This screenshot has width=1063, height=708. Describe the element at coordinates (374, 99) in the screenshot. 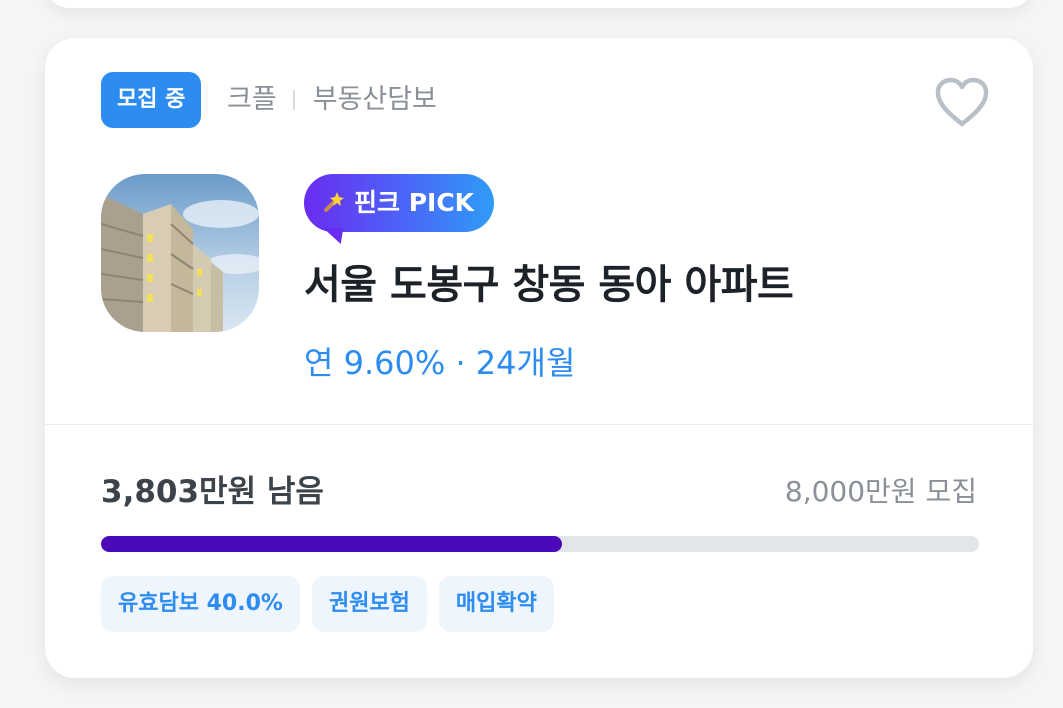

I see `category-secondary: 부동산담보` at that location.